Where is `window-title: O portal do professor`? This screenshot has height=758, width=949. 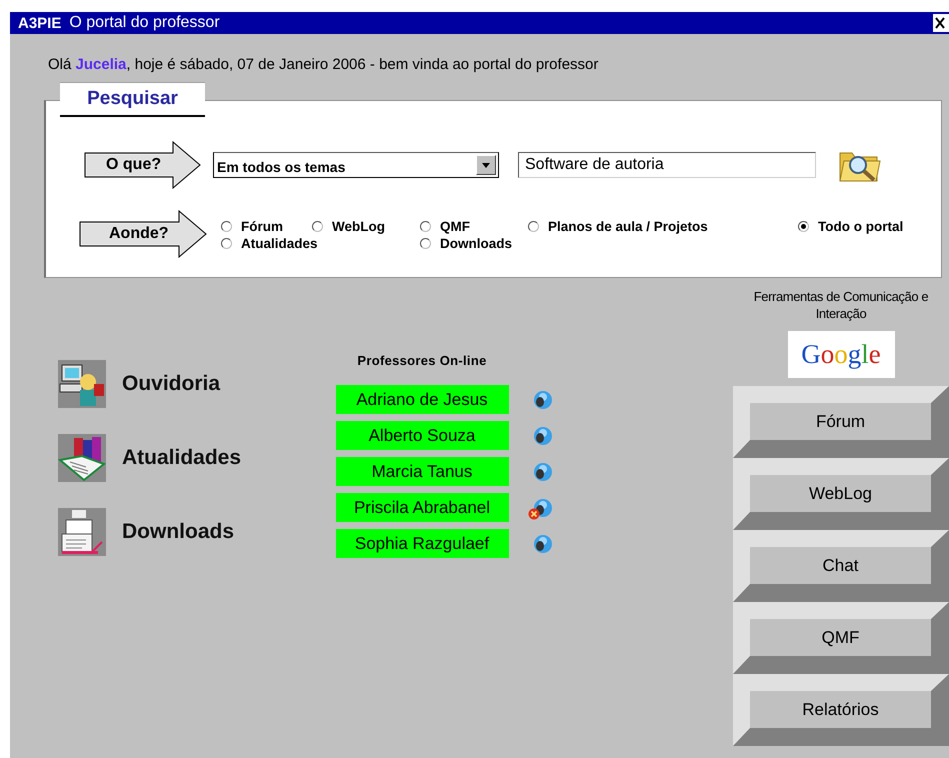
window-title: O portal do professor is located at coordinates (145, 23).